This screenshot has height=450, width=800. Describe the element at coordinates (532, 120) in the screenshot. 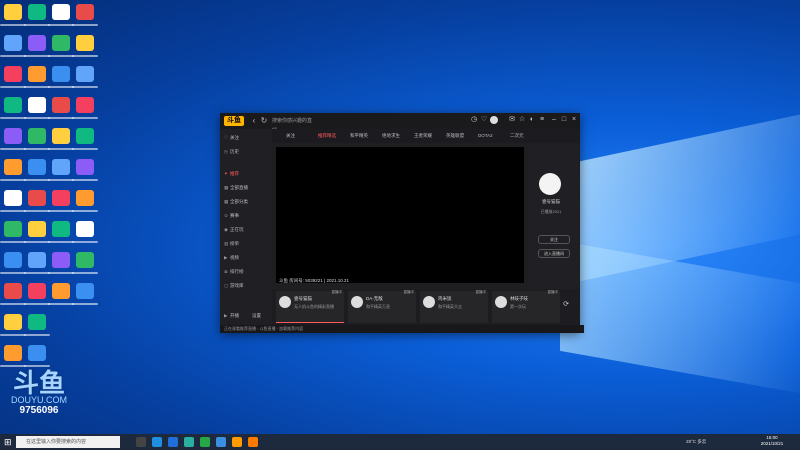

I see `skin-icon: ◐` at that location.